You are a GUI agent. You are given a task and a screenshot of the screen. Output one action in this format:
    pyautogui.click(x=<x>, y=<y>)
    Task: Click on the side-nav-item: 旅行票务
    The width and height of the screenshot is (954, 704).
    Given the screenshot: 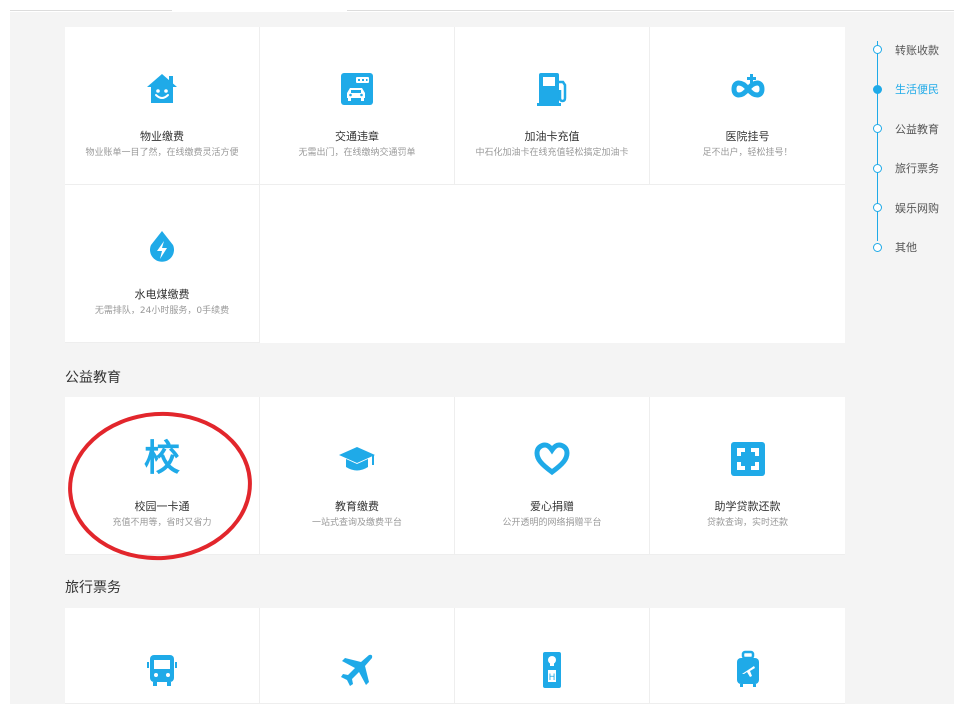 What is the action you would take?
    pyautogui.click(x=911, y=169)
    